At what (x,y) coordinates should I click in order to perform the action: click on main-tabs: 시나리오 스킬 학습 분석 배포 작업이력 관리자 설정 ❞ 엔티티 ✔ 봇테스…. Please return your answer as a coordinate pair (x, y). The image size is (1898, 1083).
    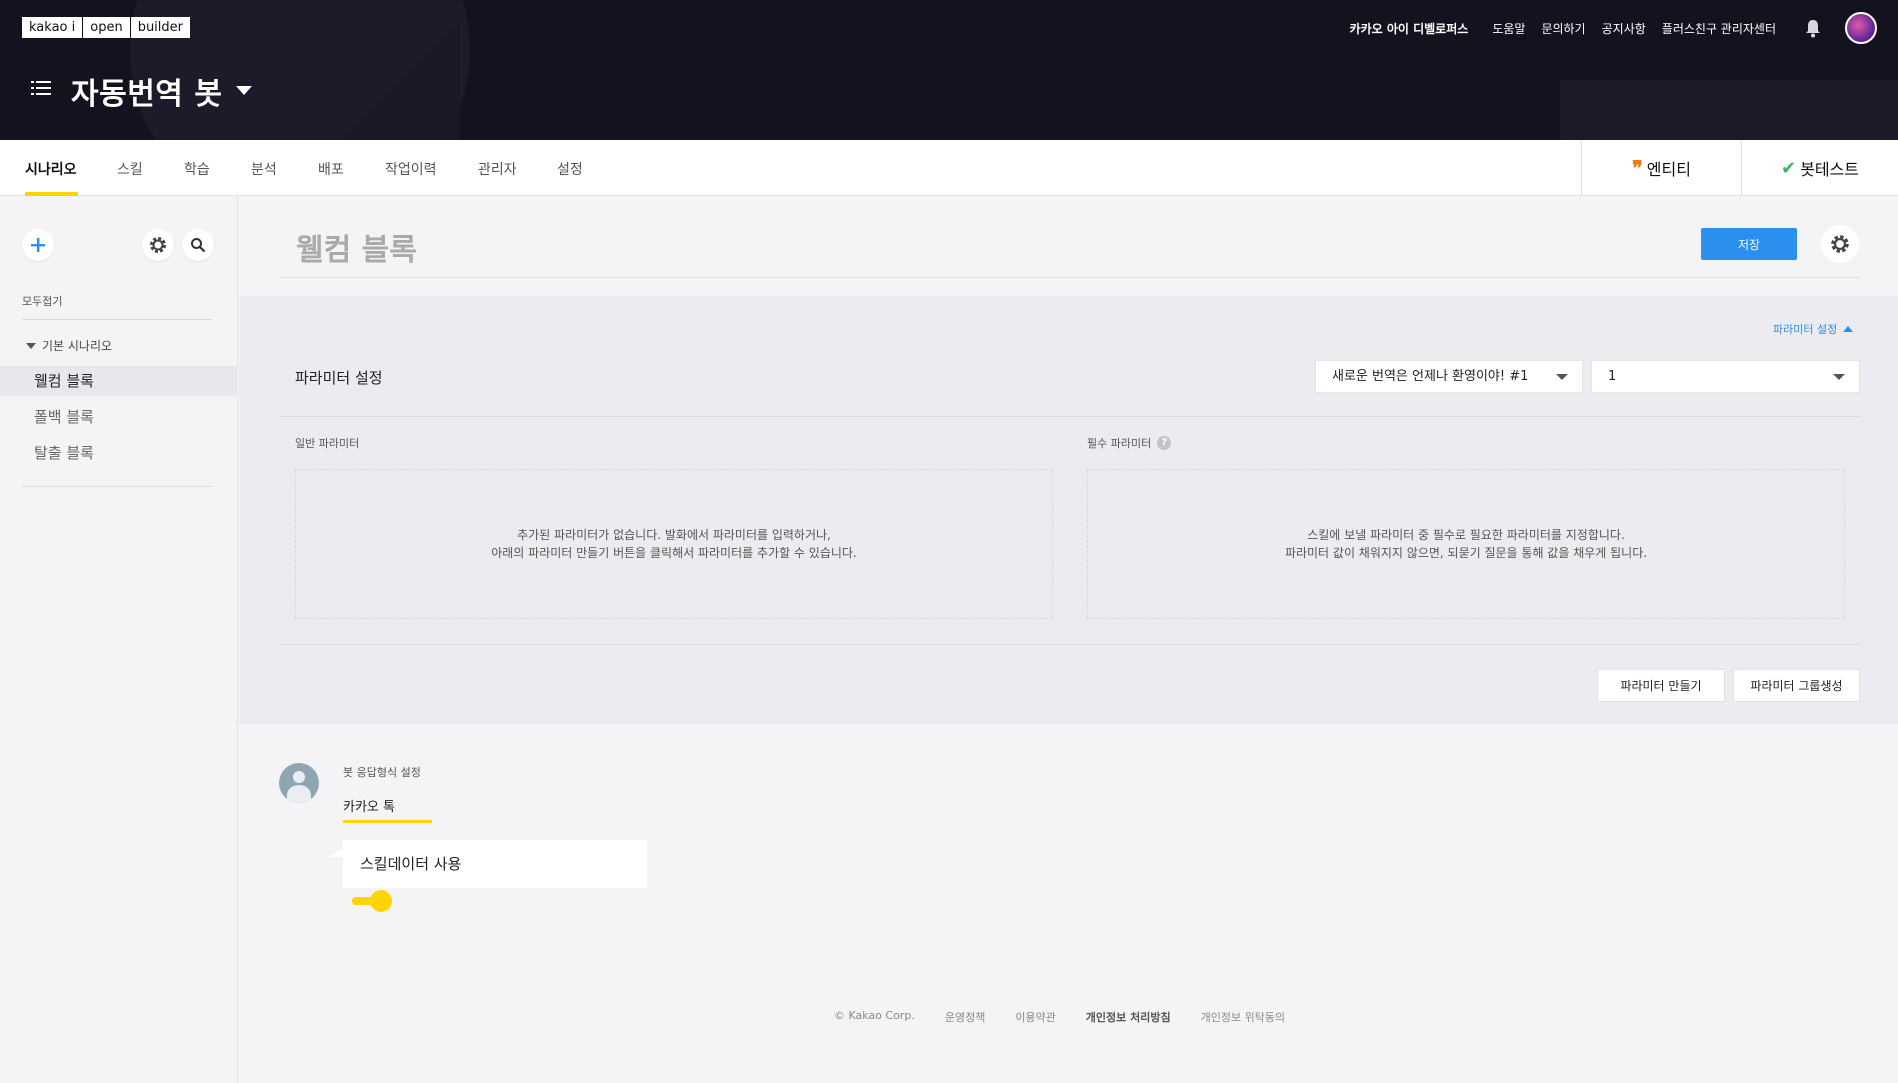
    Looking at the image, I should click on (949, 168).